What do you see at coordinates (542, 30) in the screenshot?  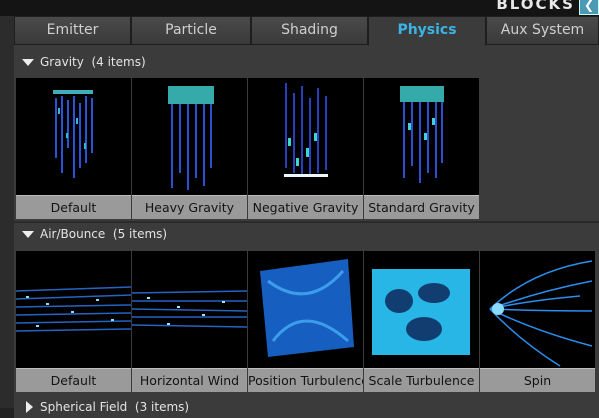 I see `tab-aux-system: Aux System` at bounding box center [542, 30].